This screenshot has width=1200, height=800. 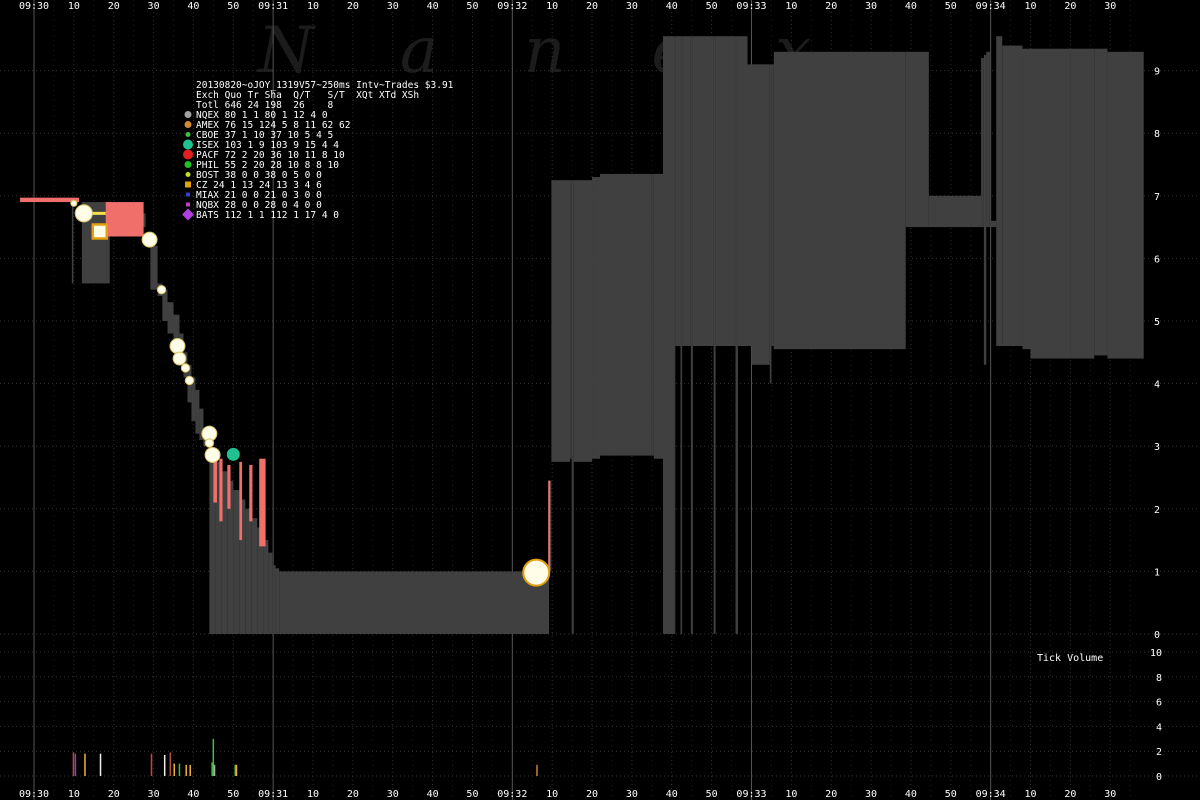 I want to click on price-tick-label: 1, so click(x=1157, y=572).